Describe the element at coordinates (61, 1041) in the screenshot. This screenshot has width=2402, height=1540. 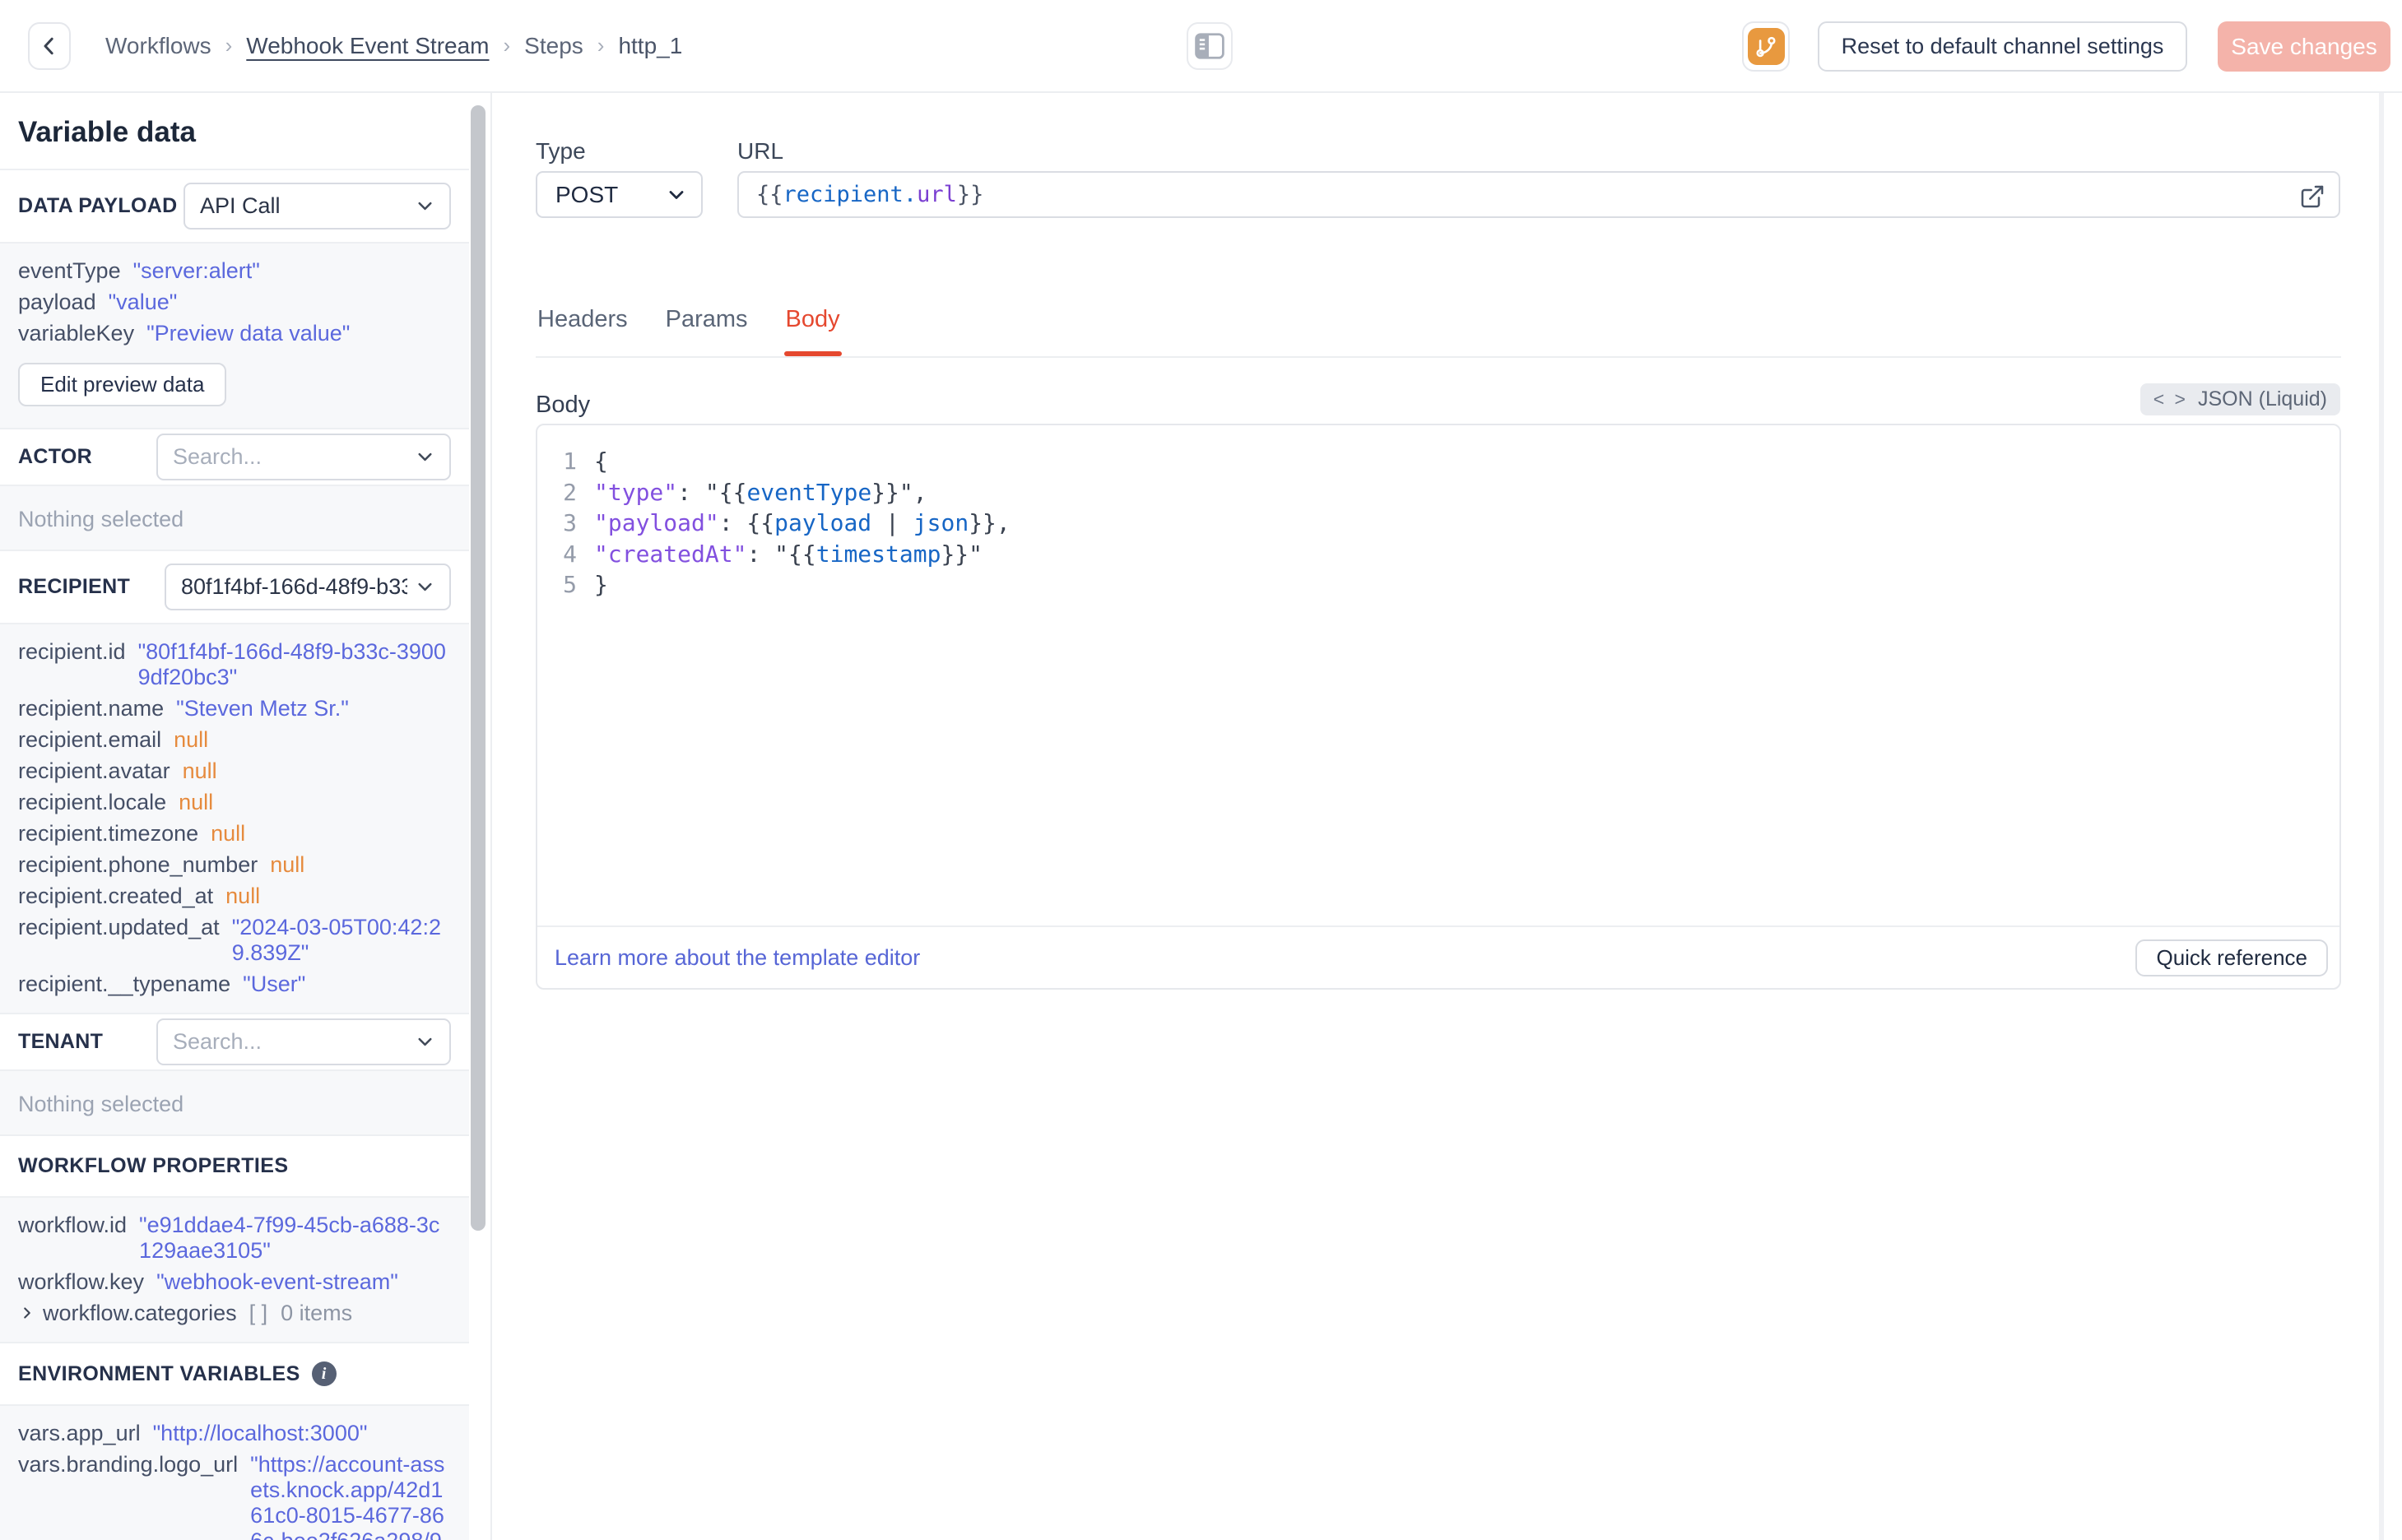
I see `tenant-label: TENANT` at that location.